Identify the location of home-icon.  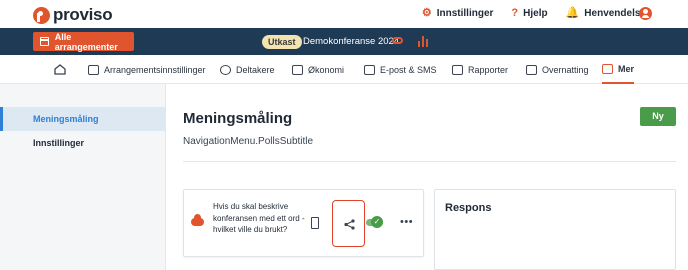
(60, 69).